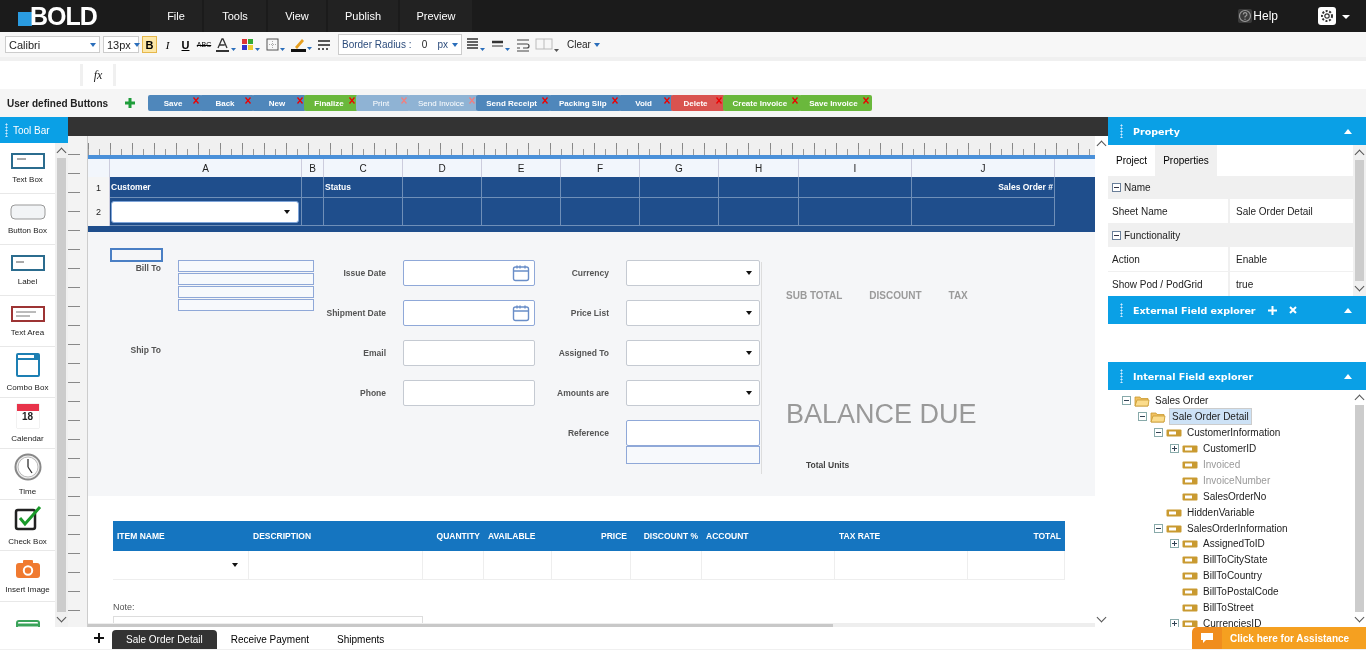 The width and height of the screenshot is (1366, 650). What do you see at coordinates (98, 75) in the screenshot?
I see `function-label: fx` at bounding box center [98, 75].